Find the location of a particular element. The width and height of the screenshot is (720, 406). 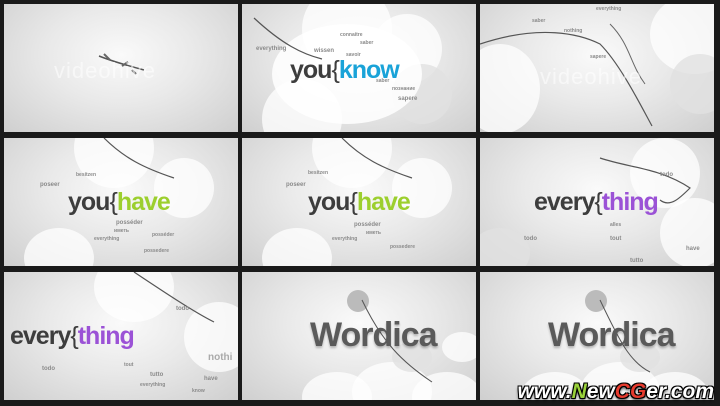

frame-8: Wordica is located at coordinates (359, 336).